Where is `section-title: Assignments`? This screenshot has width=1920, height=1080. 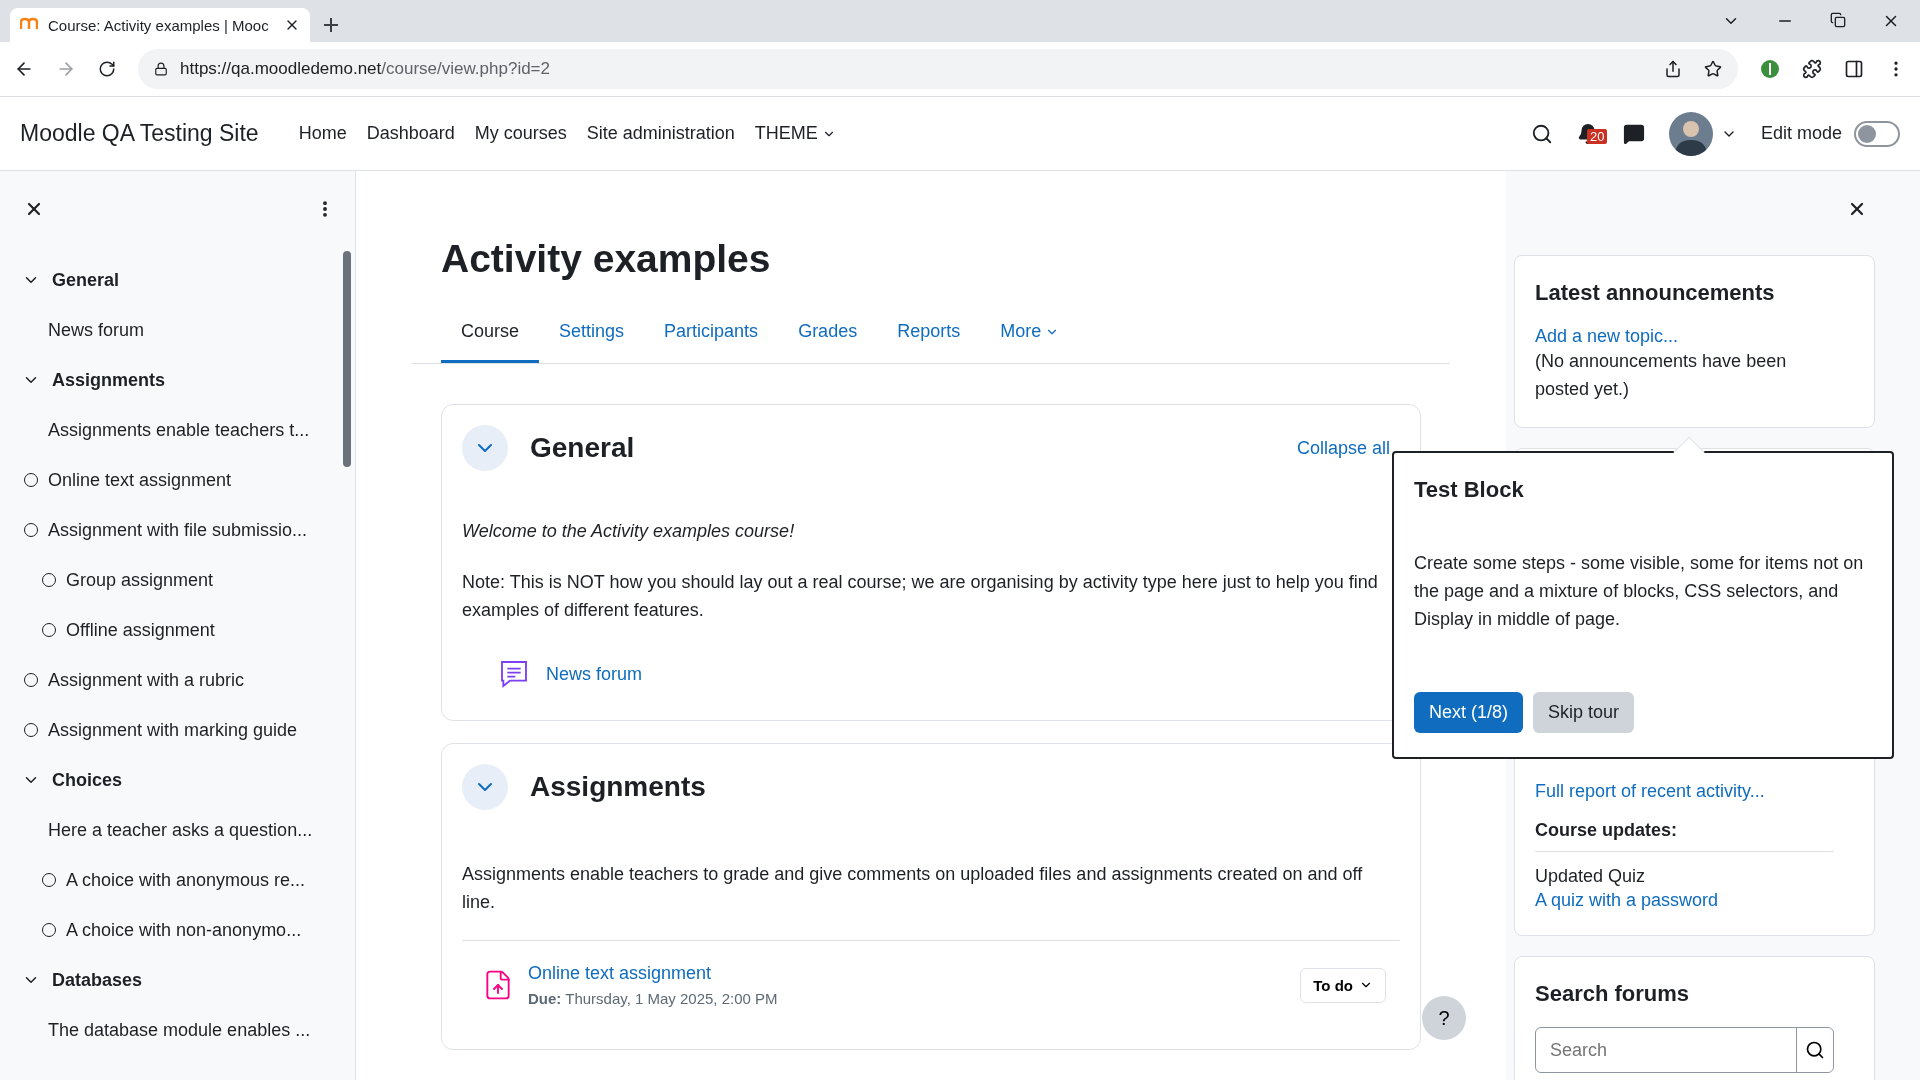
section-title: Assignments is located at coordinates (618, 787).